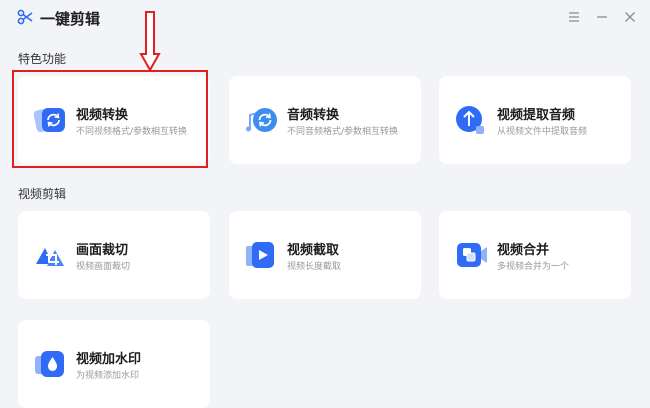  What do you see at coordinates (533, 267) in the screenshot?
I see `card-desc: 多视频合并为一个` at bounding box center [533, 267].